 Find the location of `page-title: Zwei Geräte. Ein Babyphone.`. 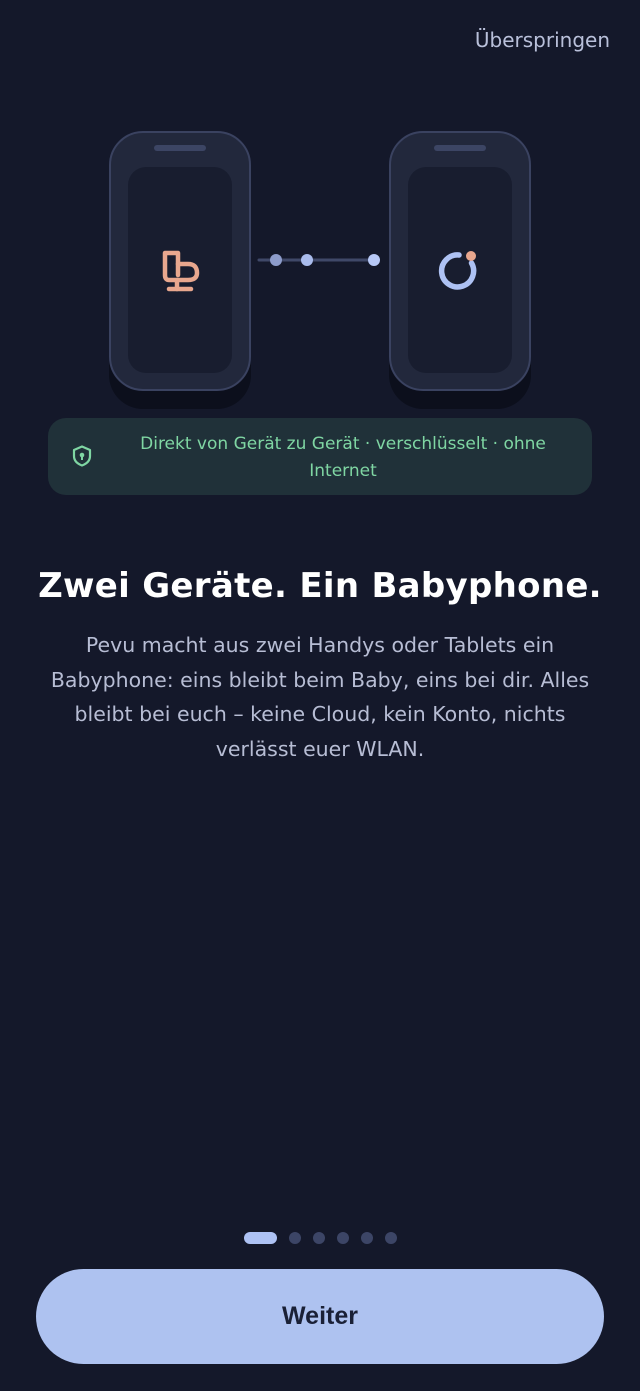

page-title: Zwei Geräte. Ein Babyphone. is located at coordinates (320, 586).